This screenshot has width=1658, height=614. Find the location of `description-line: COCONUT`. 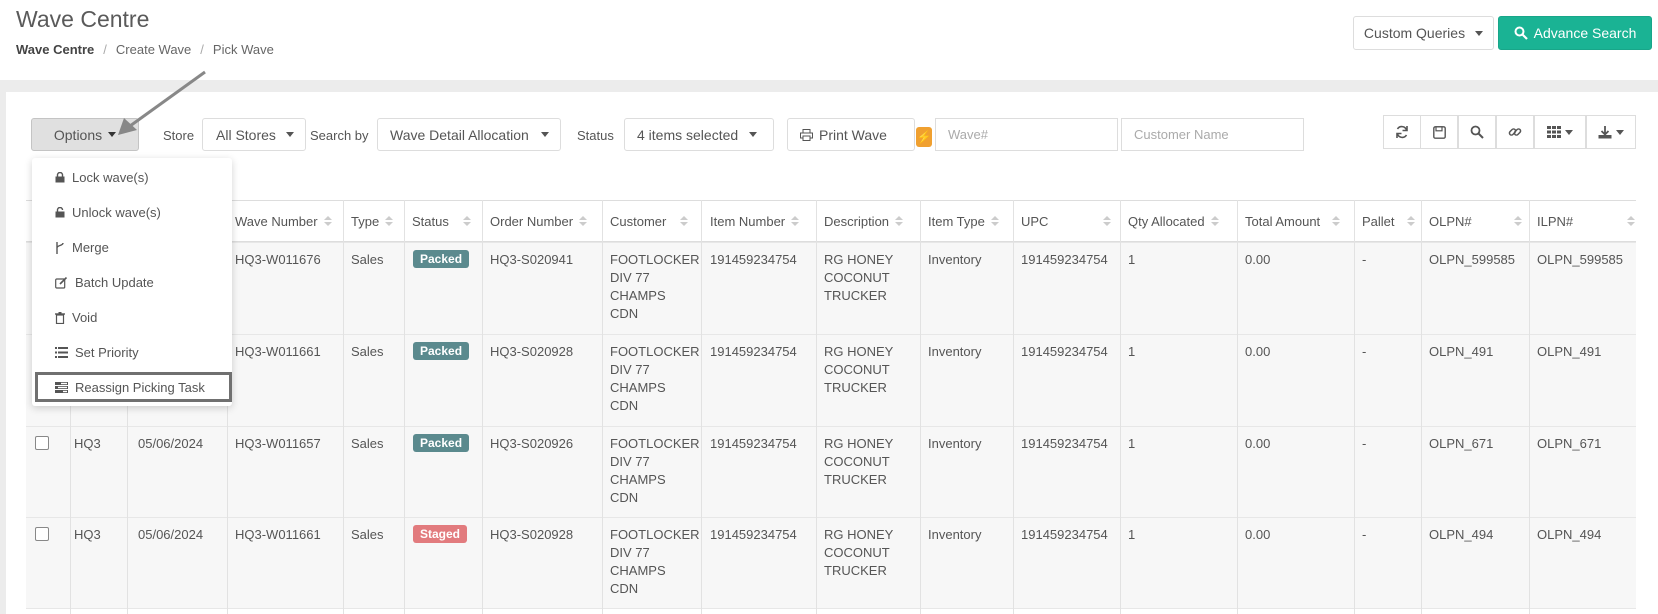

description-line: COCONUT is located at coordinates (857, 552).